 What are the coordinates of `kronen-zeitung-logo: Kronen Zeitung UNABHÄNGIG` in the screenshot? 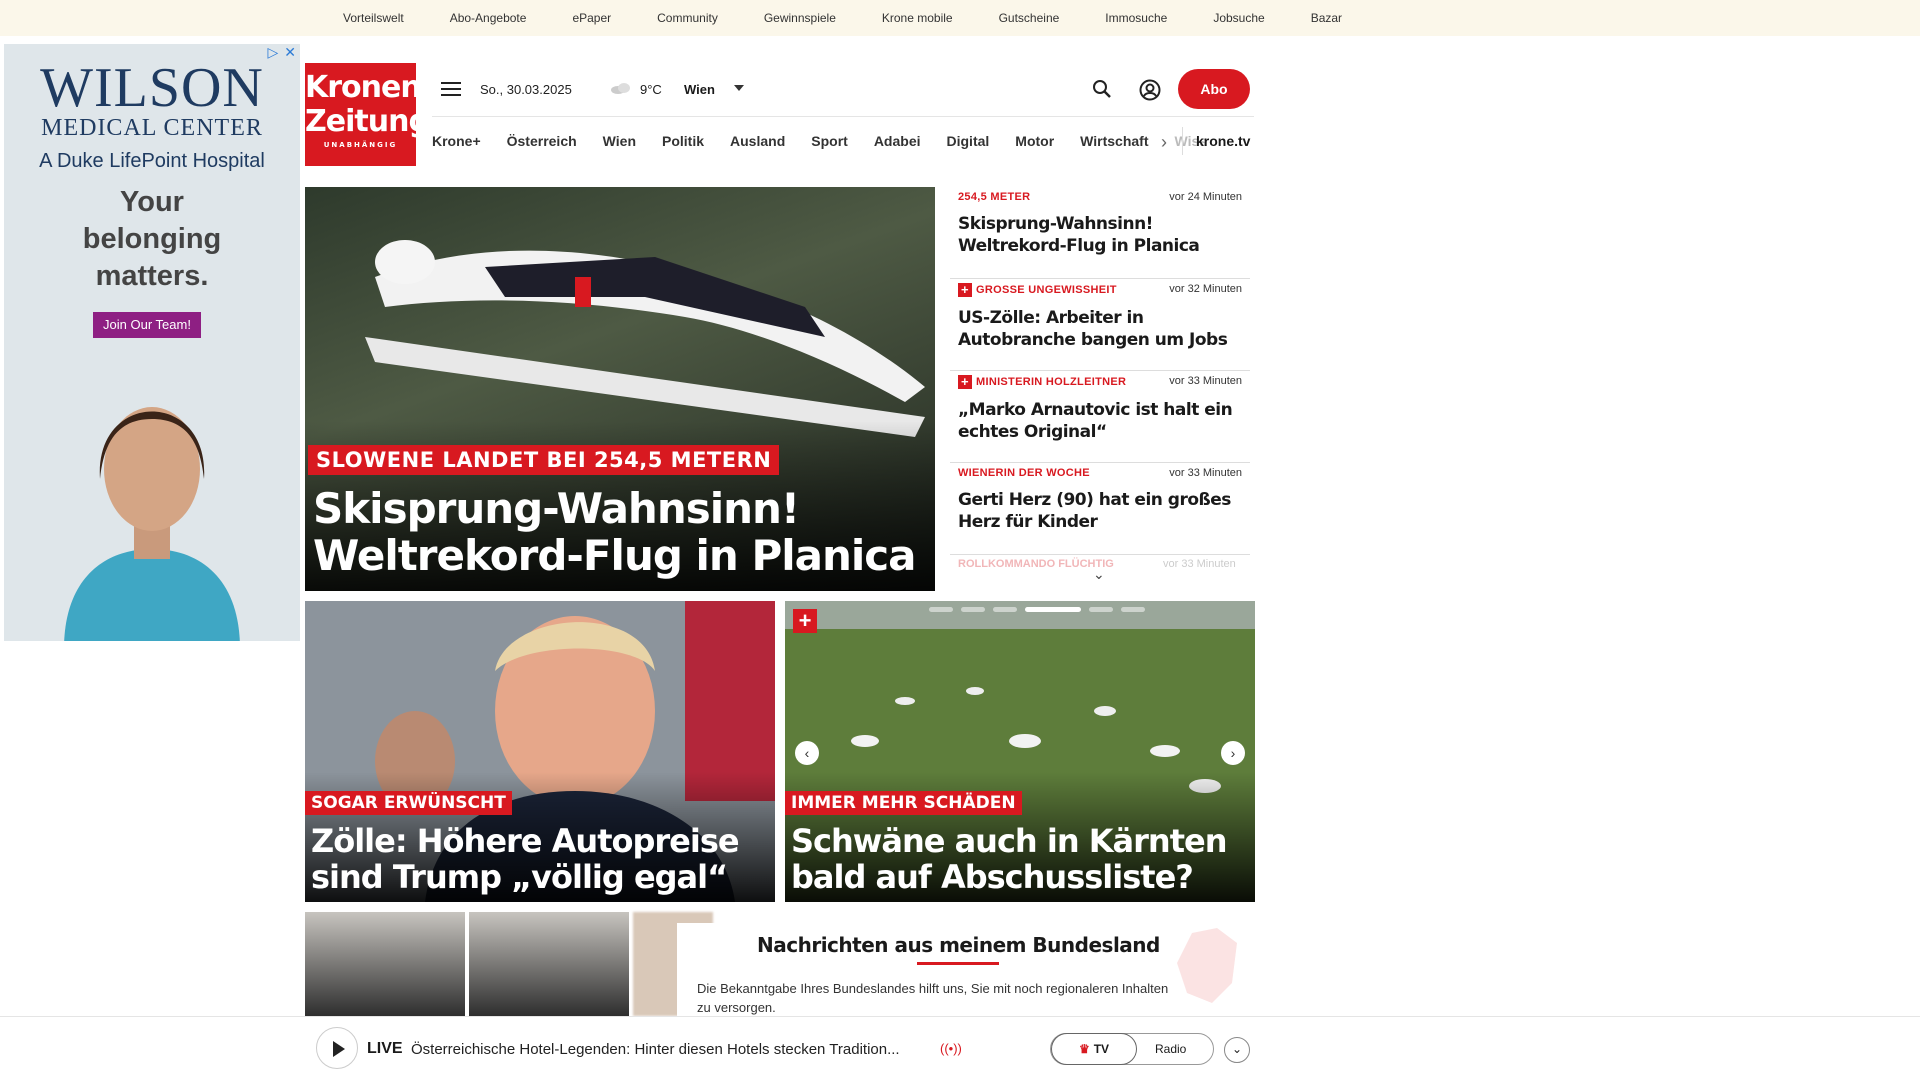 It's located at (367, 114).